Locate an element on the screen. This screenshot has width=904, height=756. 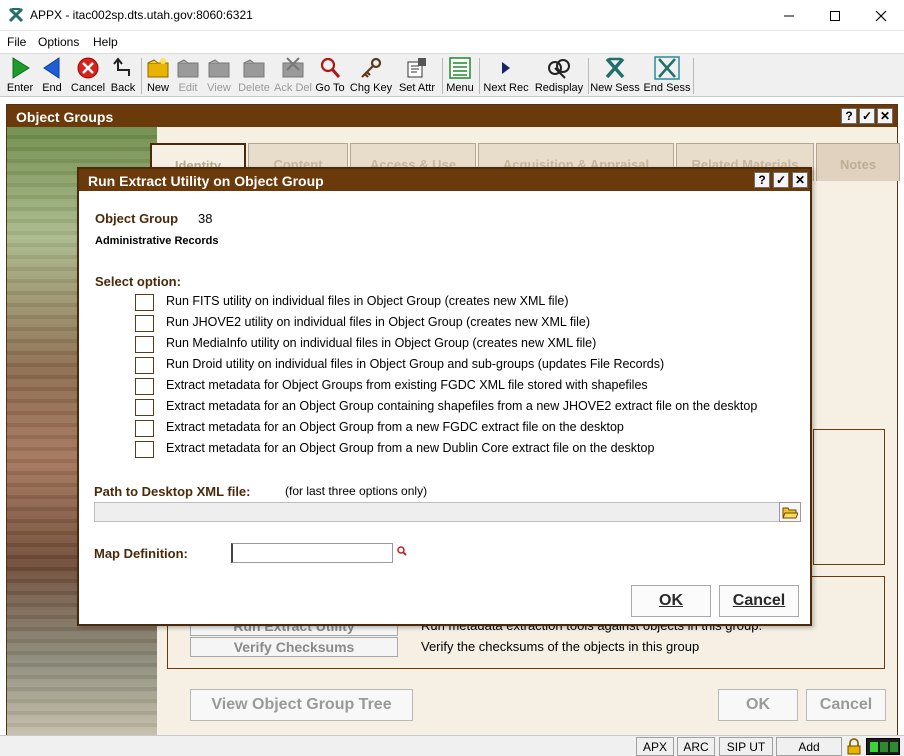
menu-help: Help is located at coordinates (105, 42).